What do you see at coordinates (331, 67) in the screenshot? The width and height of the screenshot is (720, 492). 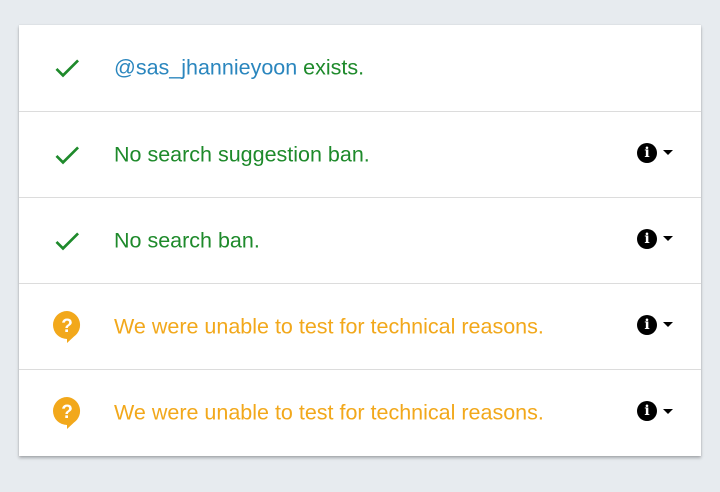 I see `result-text: exists.` at bounding box center [331, 67].